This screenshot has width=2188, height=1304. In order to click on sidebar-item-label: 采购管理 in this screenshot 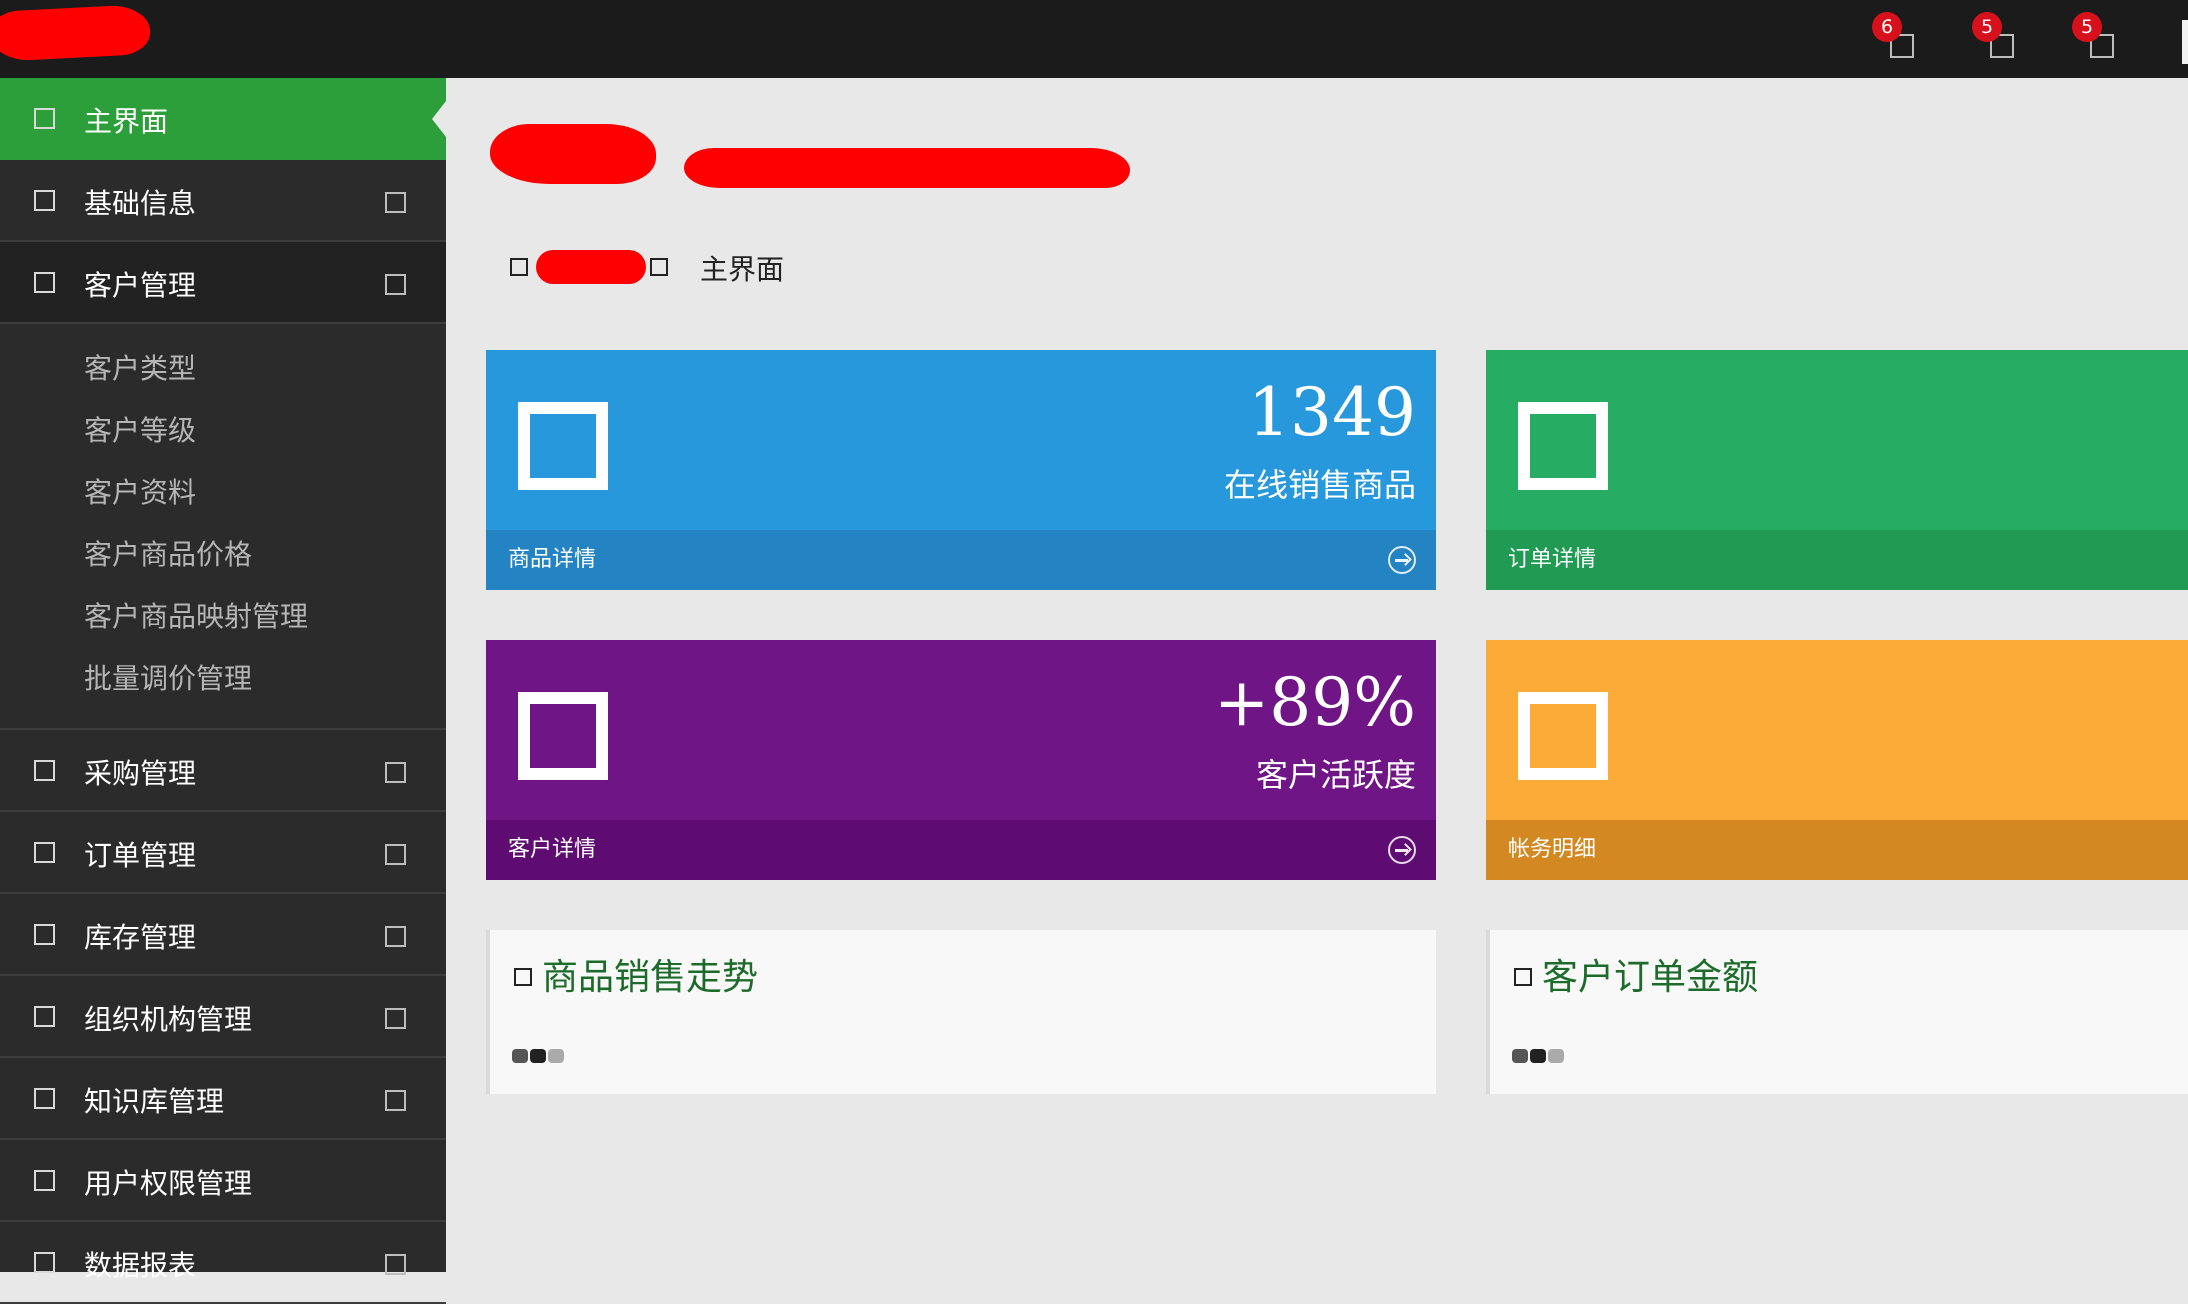, I will do `click(140, 773)`.